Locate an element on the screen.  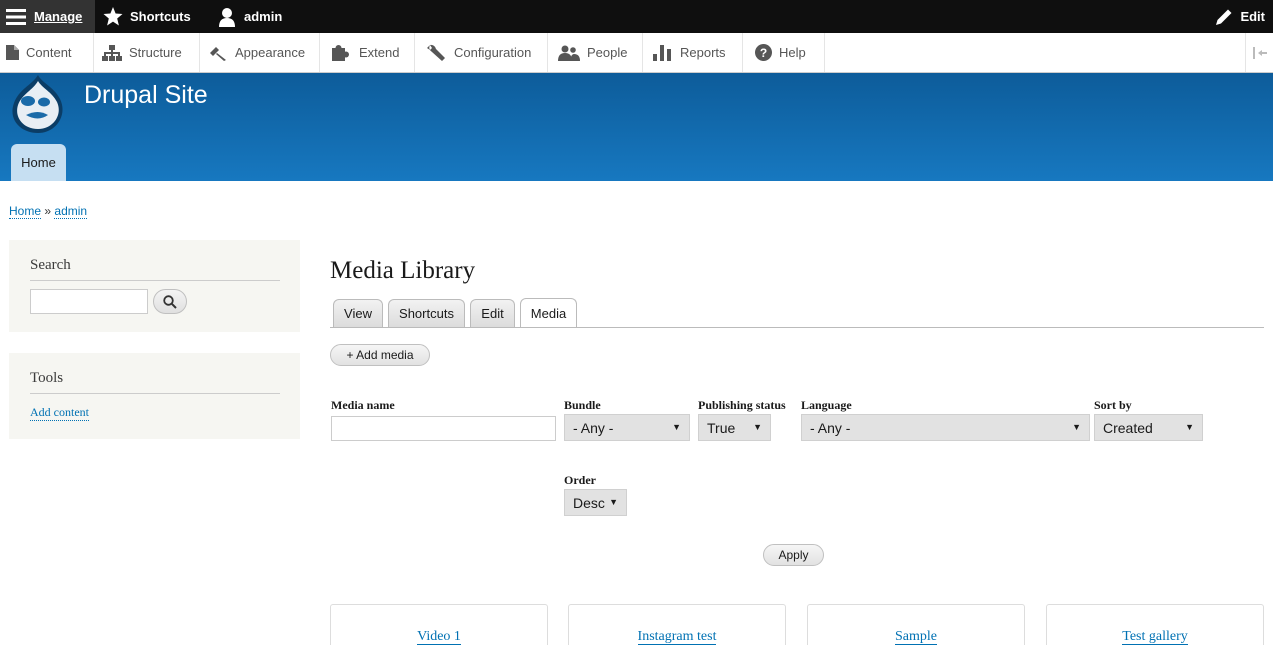
tray-label: Structure is located at coordinates (155, 52).